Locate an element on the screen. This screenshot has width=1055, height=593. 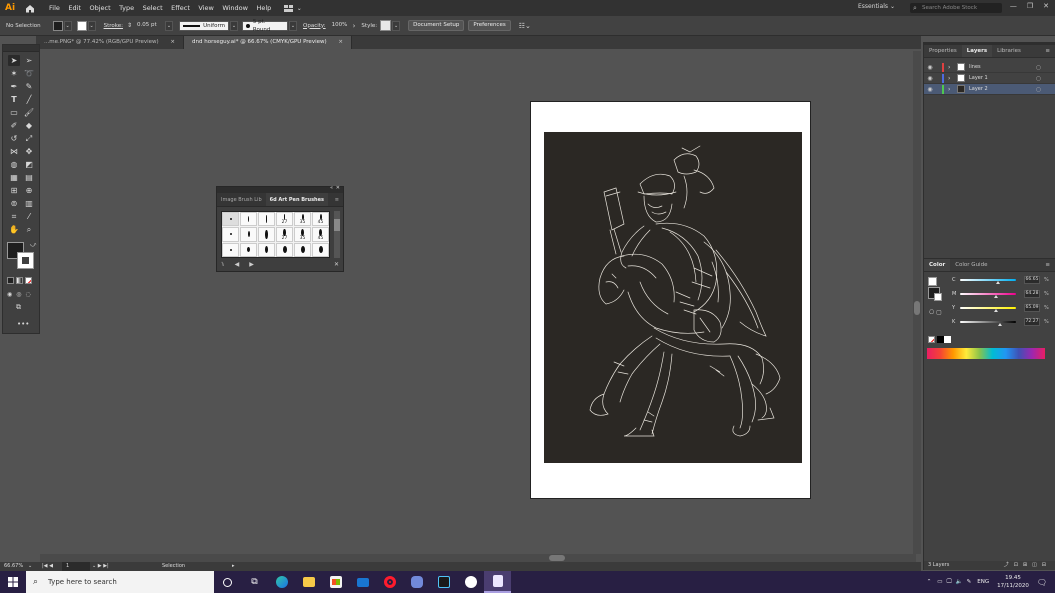
mesh-tool-icon: ⊞ is located at coordinates (14, 190).